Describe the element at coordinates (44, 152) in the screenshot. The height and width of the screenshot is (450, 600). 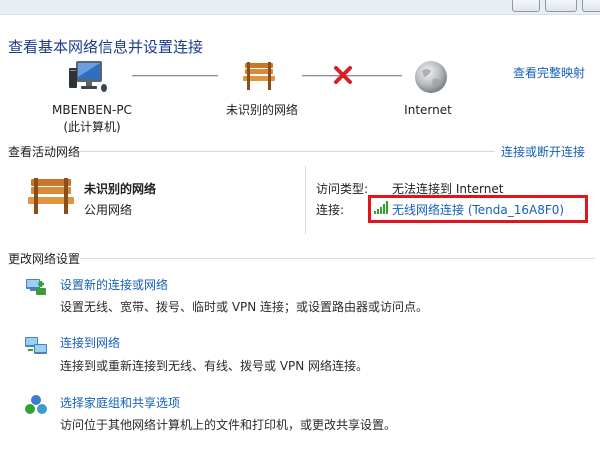
I see `active-networks-title: 查看活动网络` at that location.